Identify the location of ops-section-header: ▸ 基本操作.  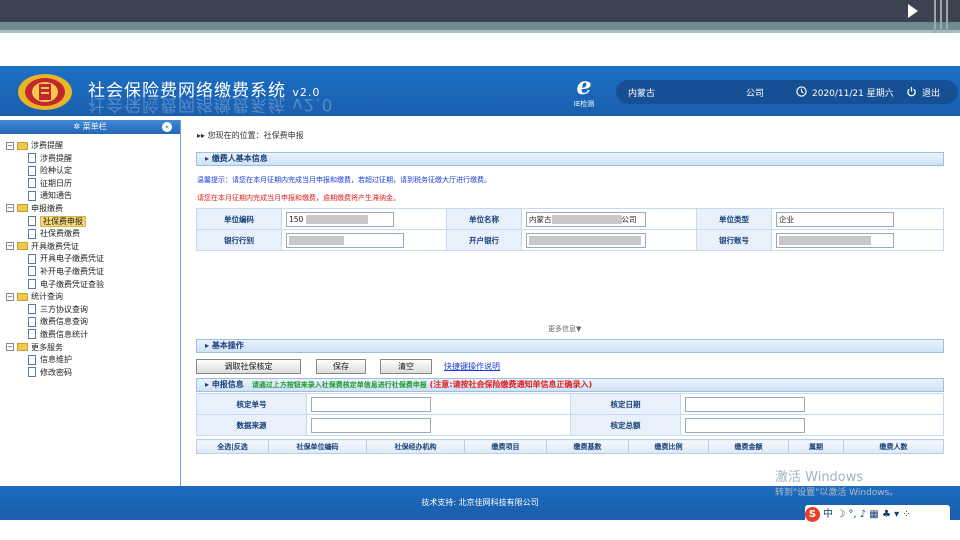
(570, 346).